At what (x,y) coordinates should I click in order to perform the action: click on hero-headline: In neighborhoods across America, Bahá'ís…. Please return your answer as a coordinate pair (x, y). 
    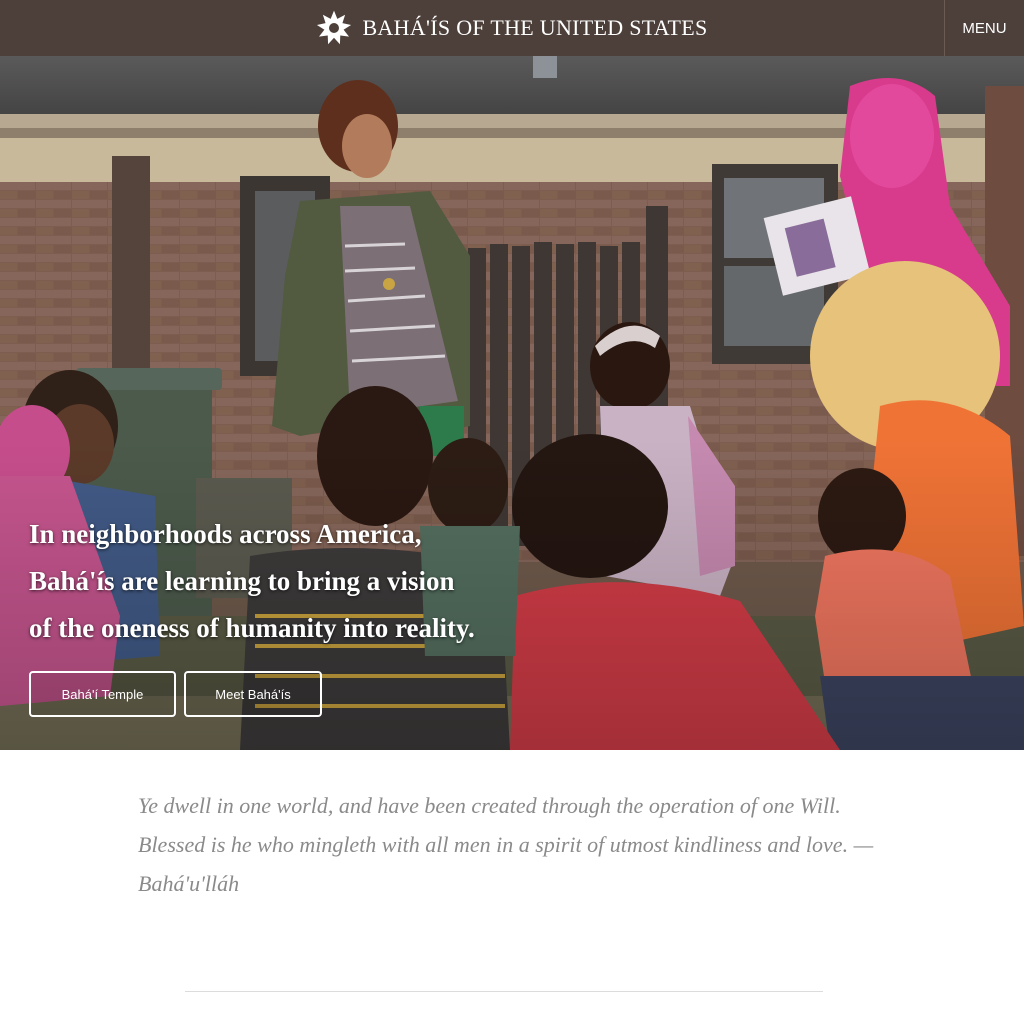
    Looking at the image, I should click on (289, 581).